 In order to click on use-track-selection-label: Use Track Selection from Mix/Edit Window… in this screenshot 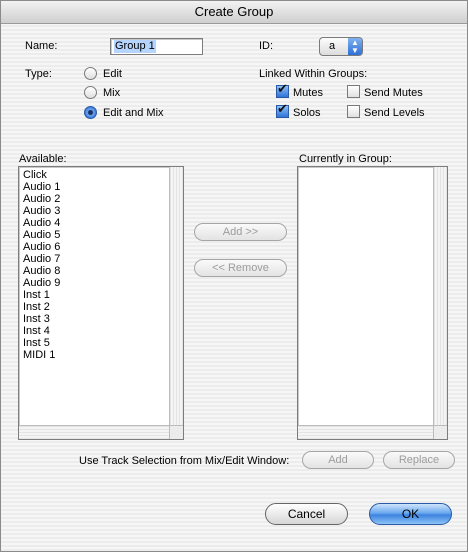, I will do `click(184, 461)`.